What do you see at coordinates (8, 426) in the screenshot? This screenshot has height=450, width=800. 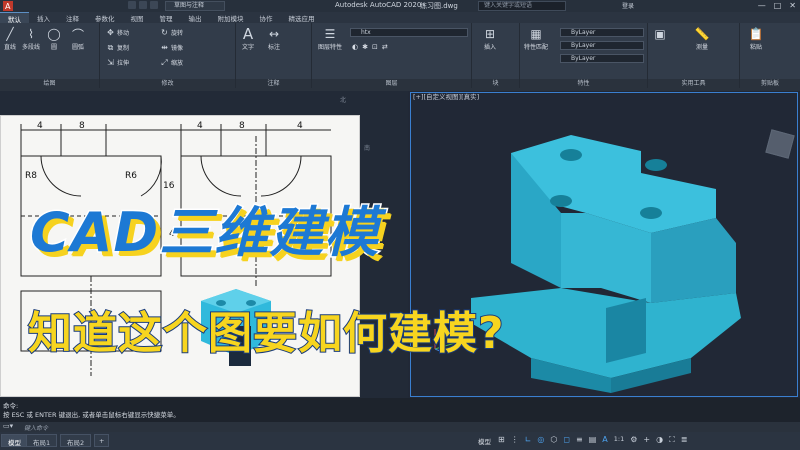 I see `command-prompt-icon: ▭▾` at bounding box center [8, 426].